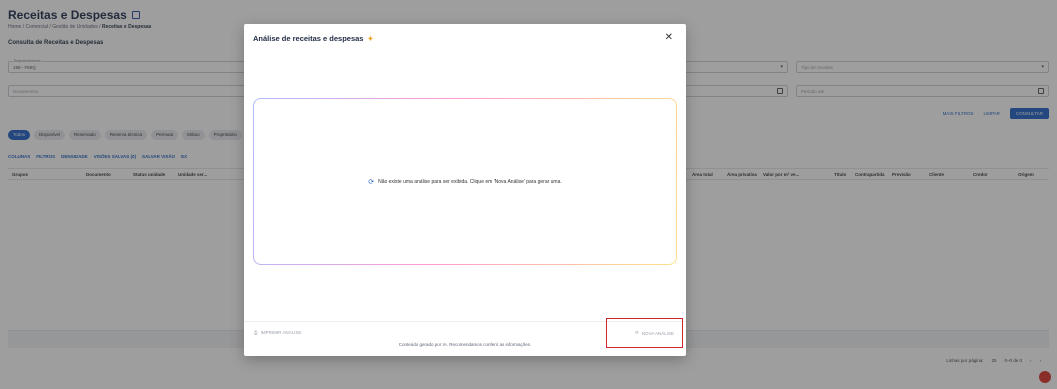 This screenshot has width=1057, height=389. I want to click on print-icon: ⎙, so click(256, 332).